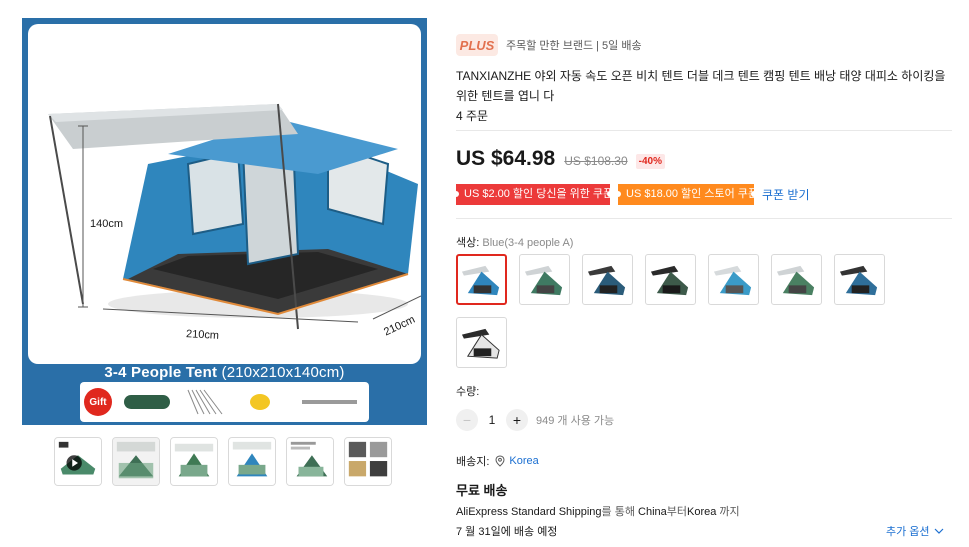 The width and height of the screenshot is (969, 547). What do you see at coordinates (202, 335) in the screenshot?
I see `width-dimension-label: 210cm` at bounding box center [202, 335].